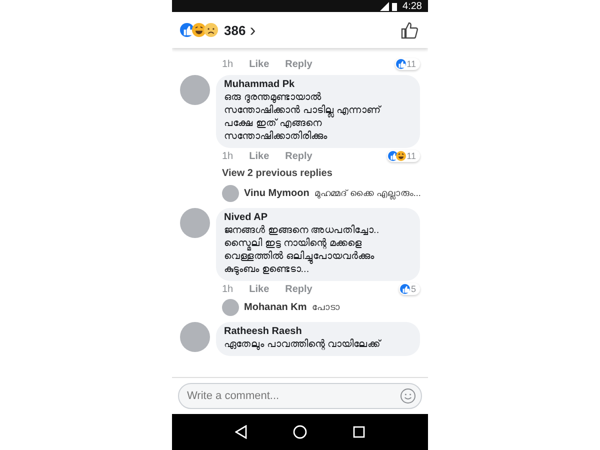  I want to click on reaction-count: 5, so click(413, 289).